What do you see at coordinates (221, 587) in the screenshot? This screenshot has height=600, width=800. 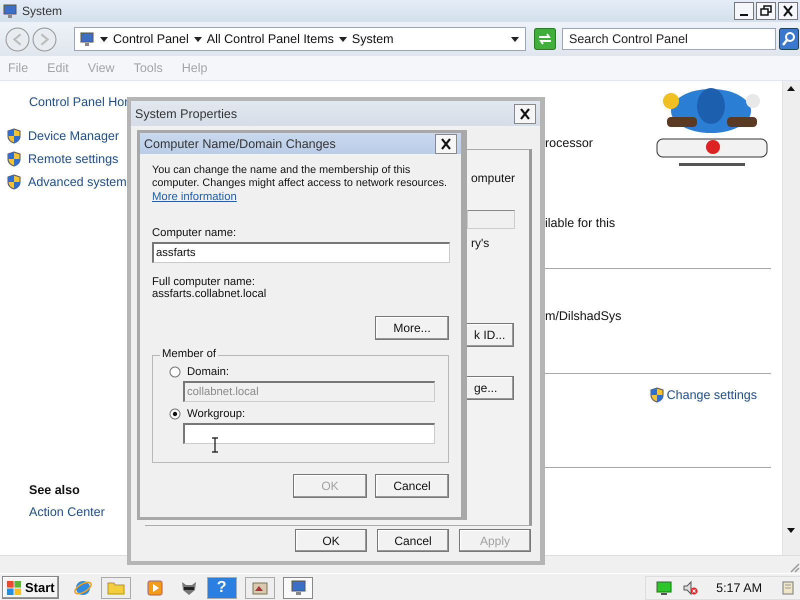 I see `help-icon: ?` at bounding box center [221, 587].